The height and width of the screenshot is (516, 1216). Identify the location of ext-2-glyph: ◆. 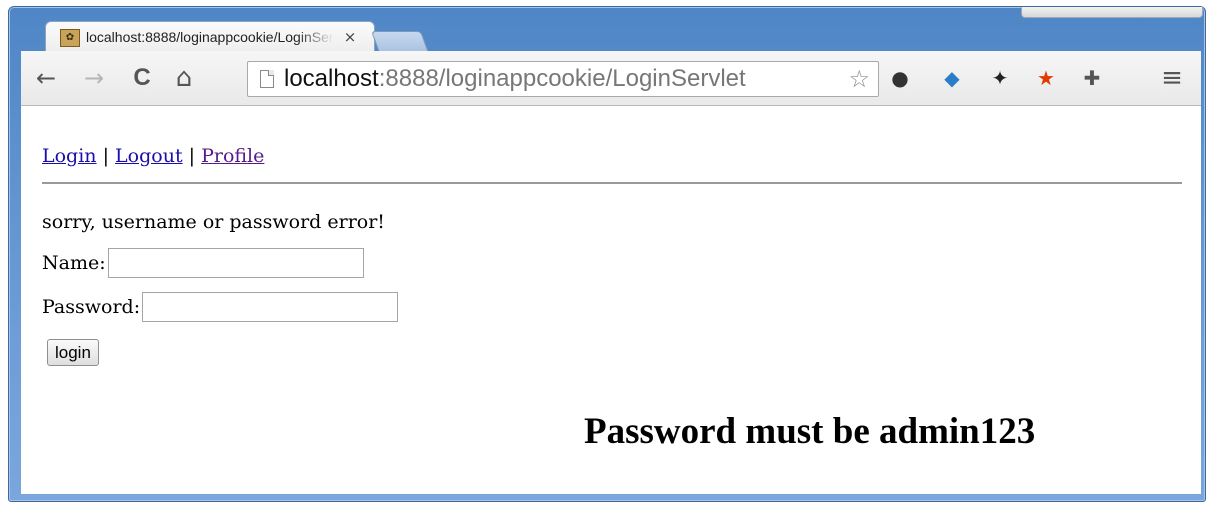
(952, 78).